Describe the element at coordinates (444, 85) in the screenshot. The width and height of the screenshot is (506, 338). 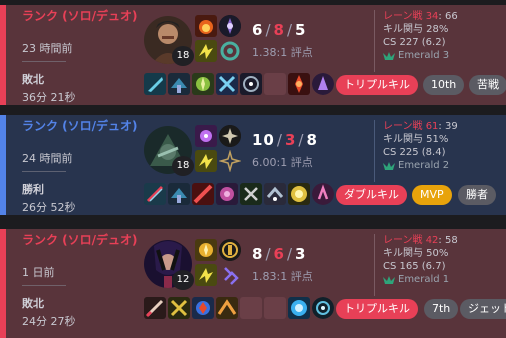
I see `placement-badge: 10th` at that location.